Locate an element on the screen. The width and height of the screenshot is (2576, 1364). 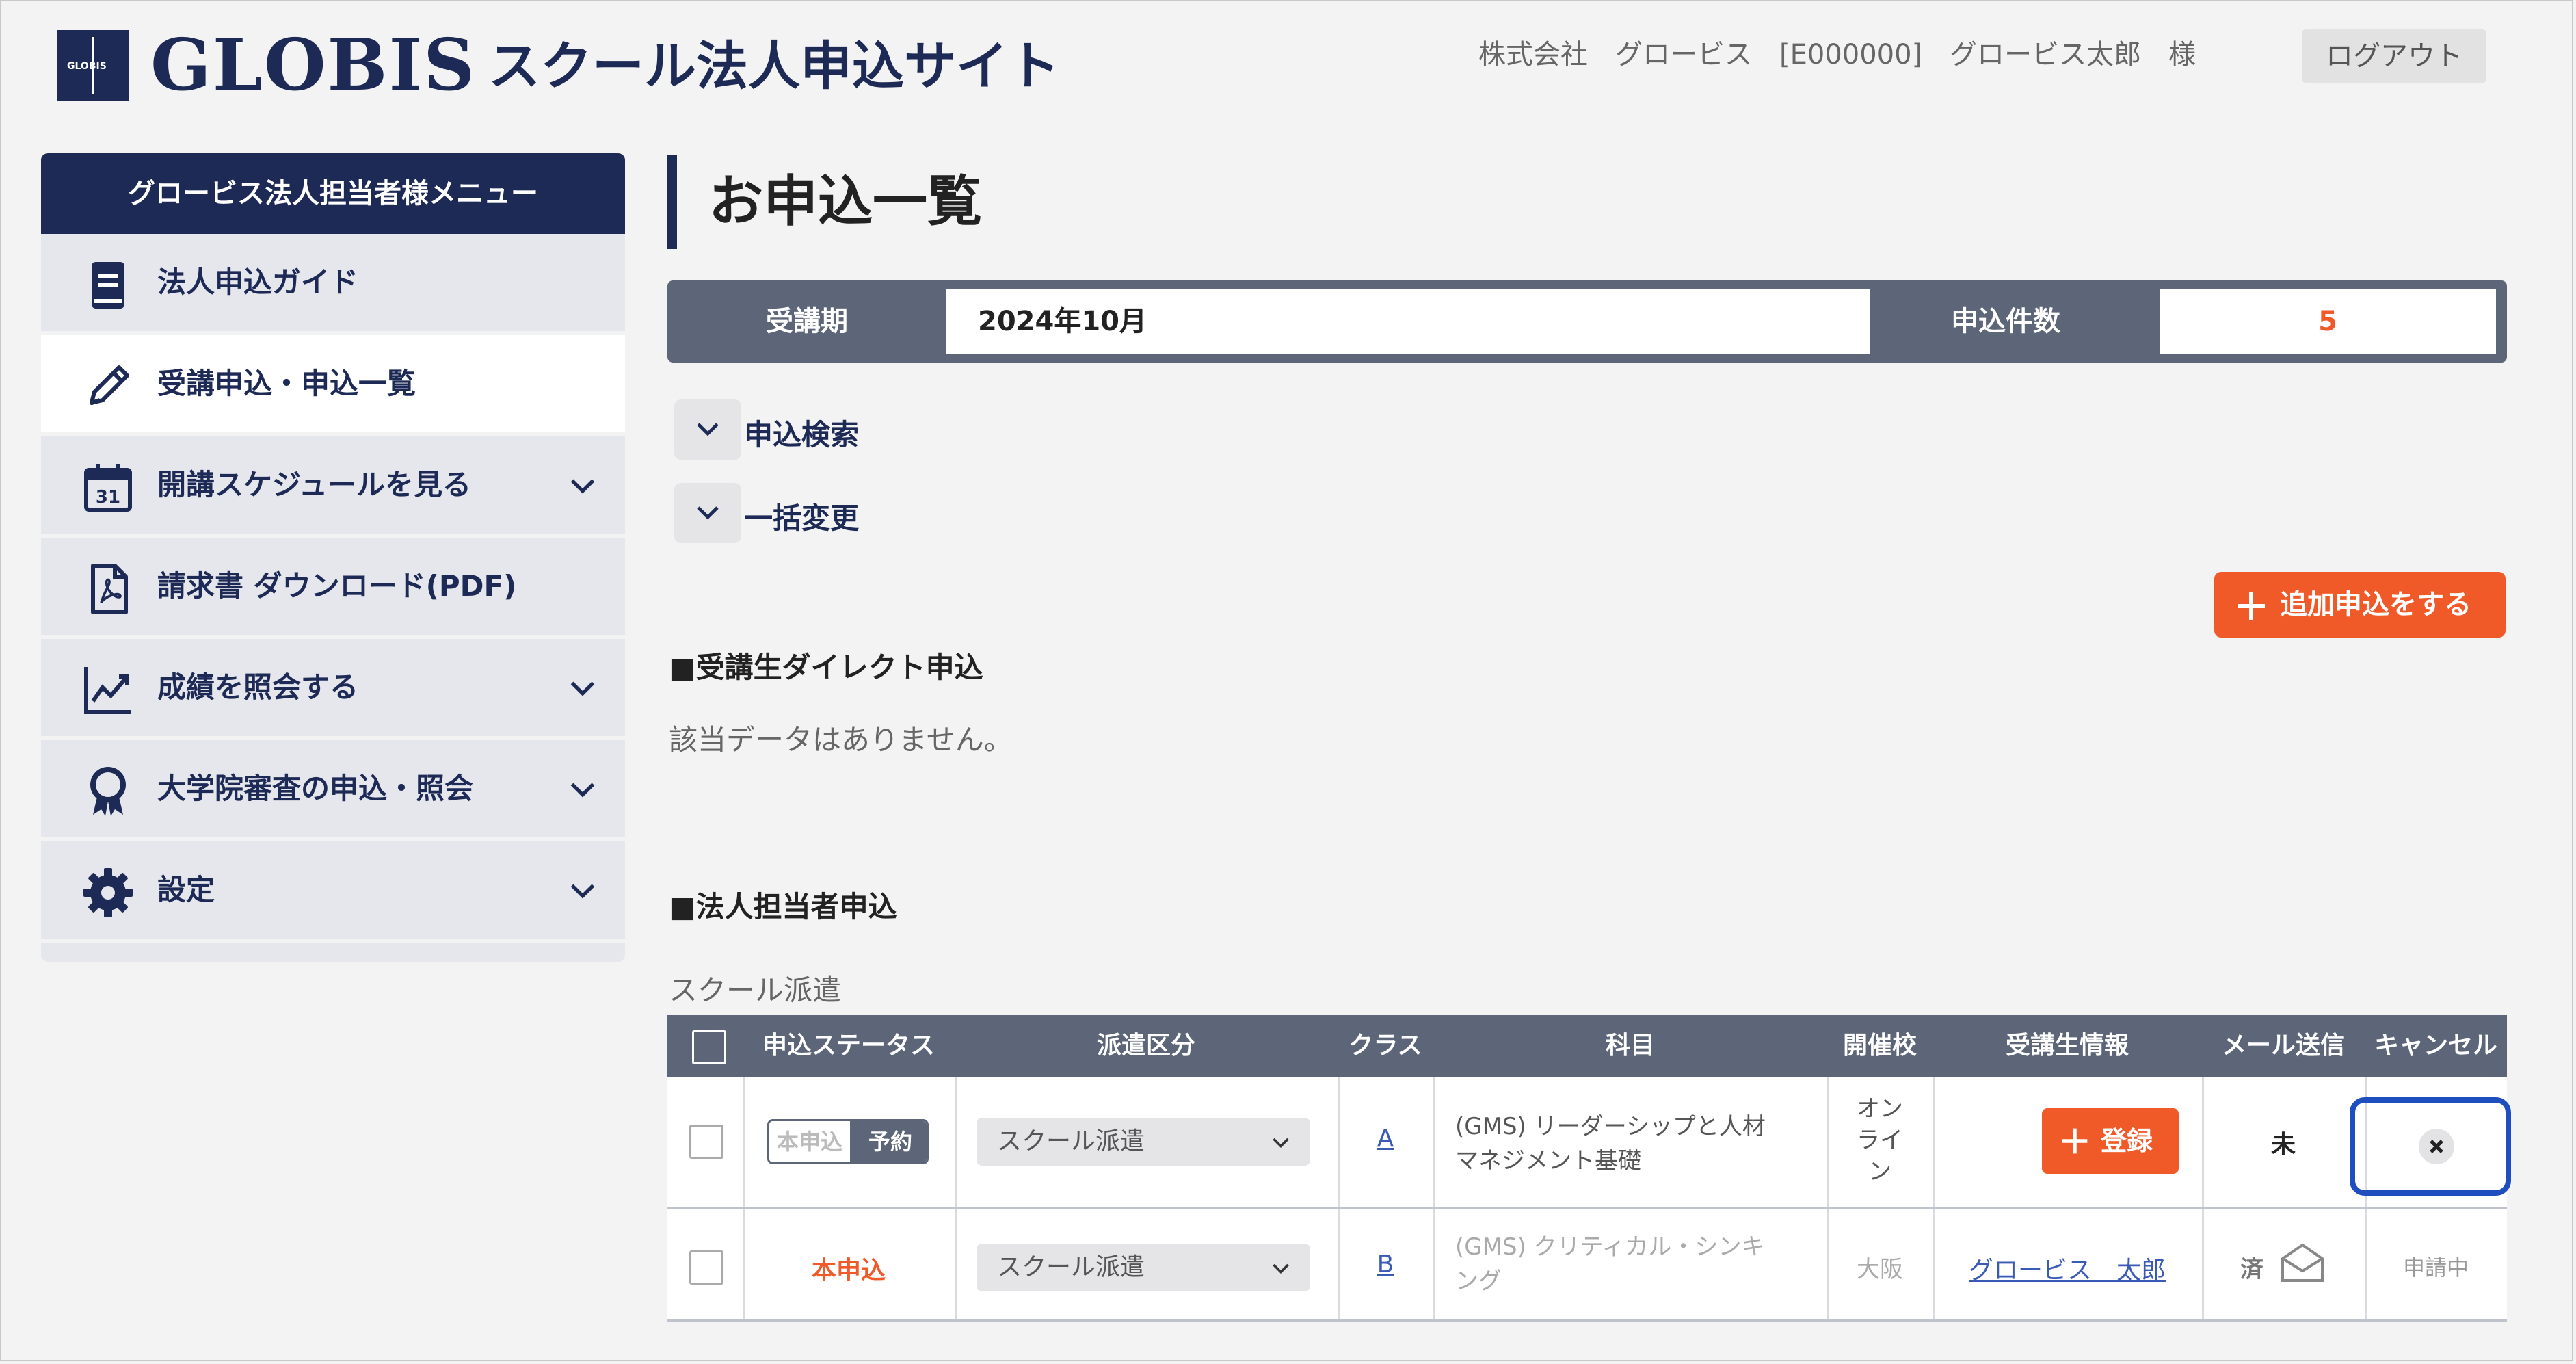
period-value: 2024年10月 is located at coordinates (1408, 321).